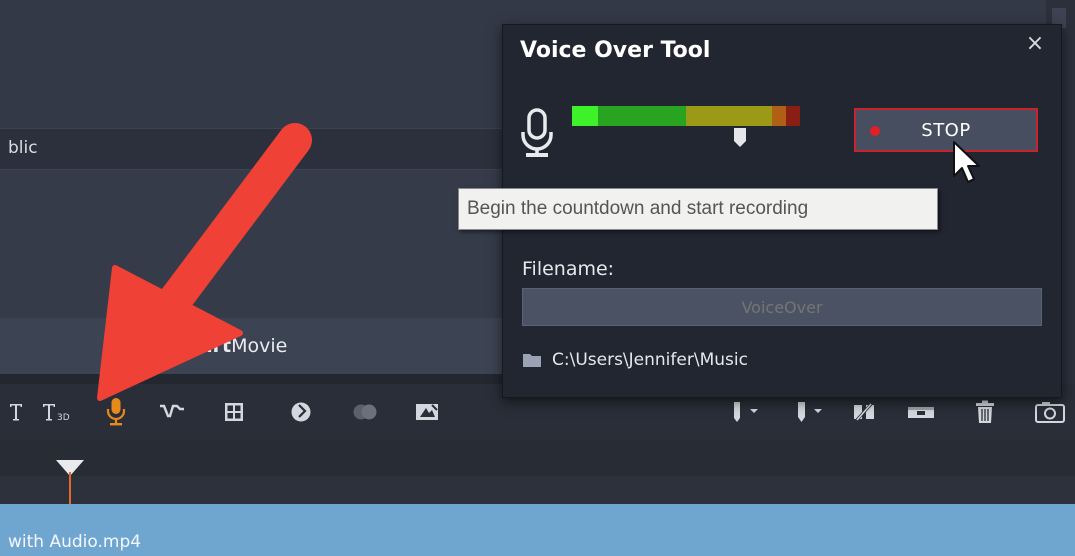 The height and width of the screenshot is (556, 1075). Describe the element at coordinates (585, 116) in the screenshot. I see `meter-segment-bright` at that location.